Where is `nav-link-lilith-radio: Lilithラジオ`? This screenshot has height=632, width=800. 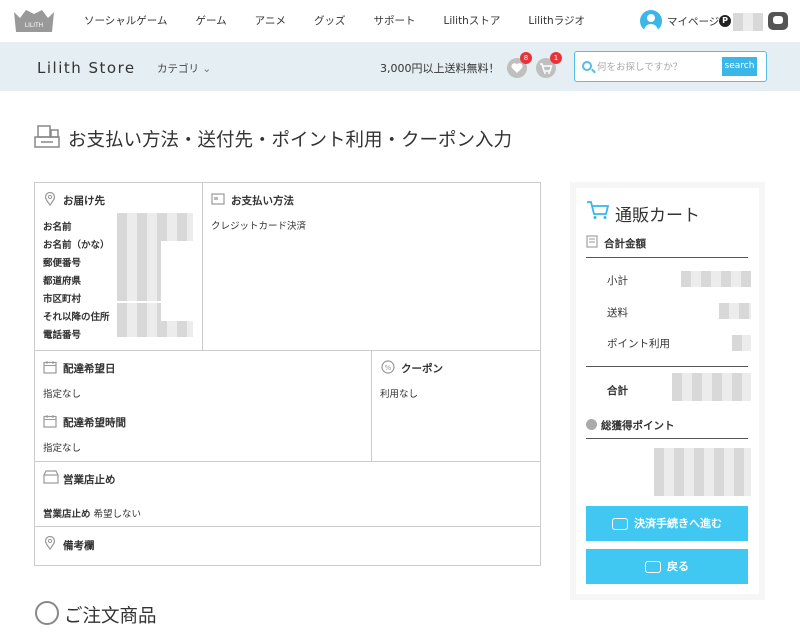
nav-link-lilith-radio: Lilithラジオ is located at coordinates (556, 20).